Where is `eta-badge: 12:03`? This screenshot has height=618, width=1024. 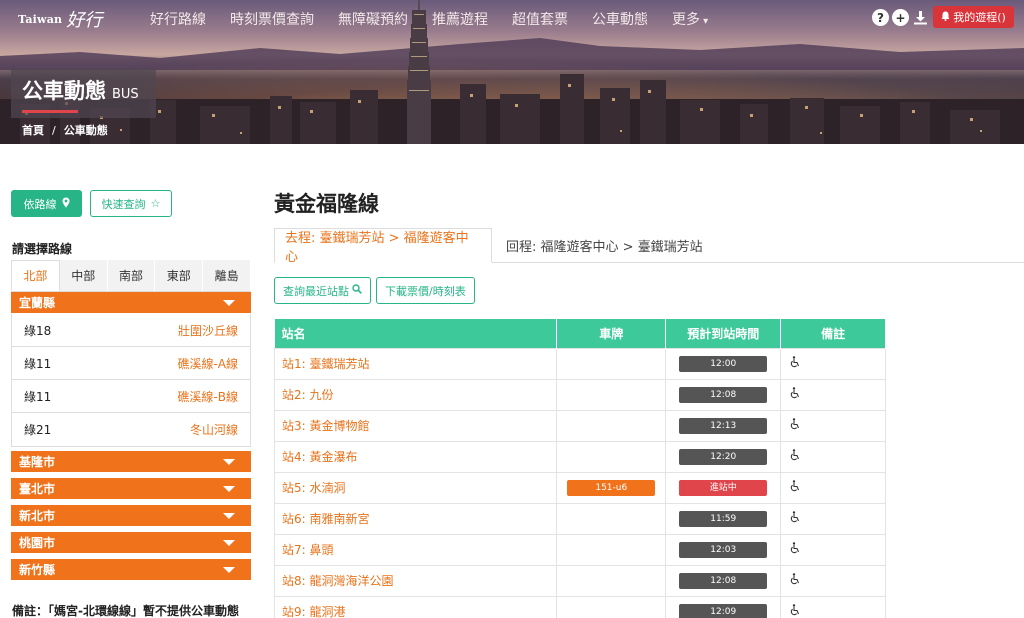 eta-badge: 12:03 is located at coordinates (723, 550).